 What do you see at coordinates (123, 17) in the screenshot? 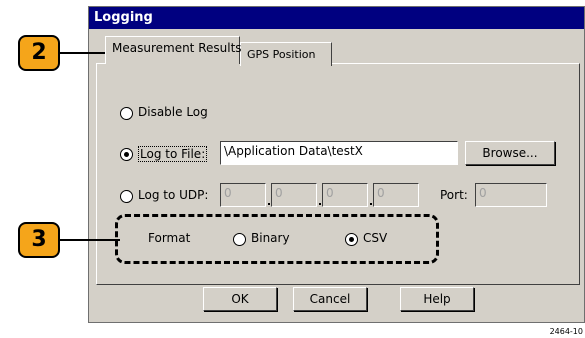
I see `window-title: Logging` at bounding box center [123, 17].